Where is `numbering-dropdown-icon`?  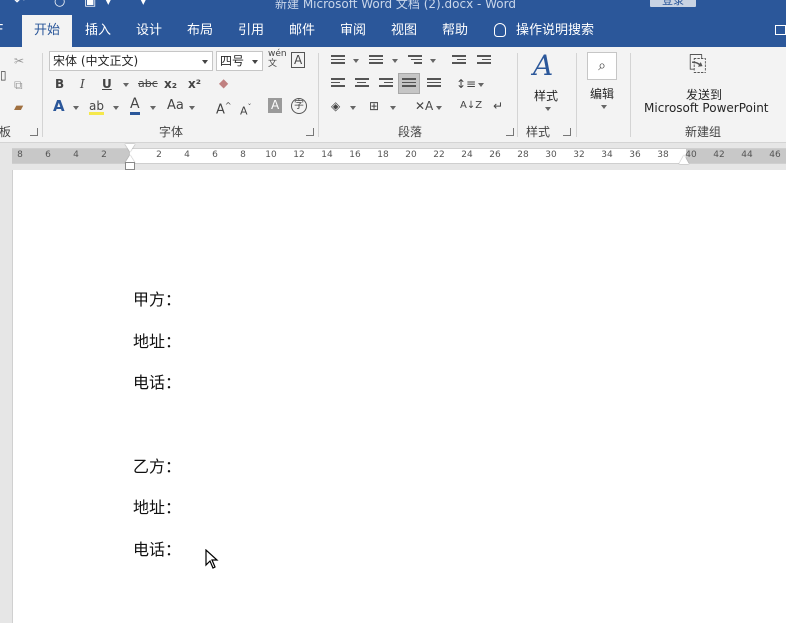
numbering-dropdown-icon is located at coordinates (395, 61).